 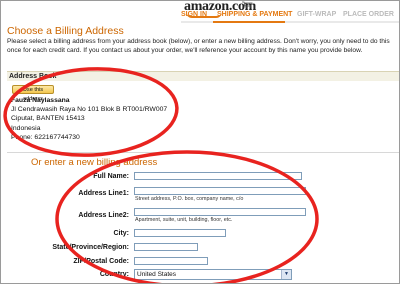 I want to click on new-address-heading: Or enter a new billing address, so click(x=94, y=162).